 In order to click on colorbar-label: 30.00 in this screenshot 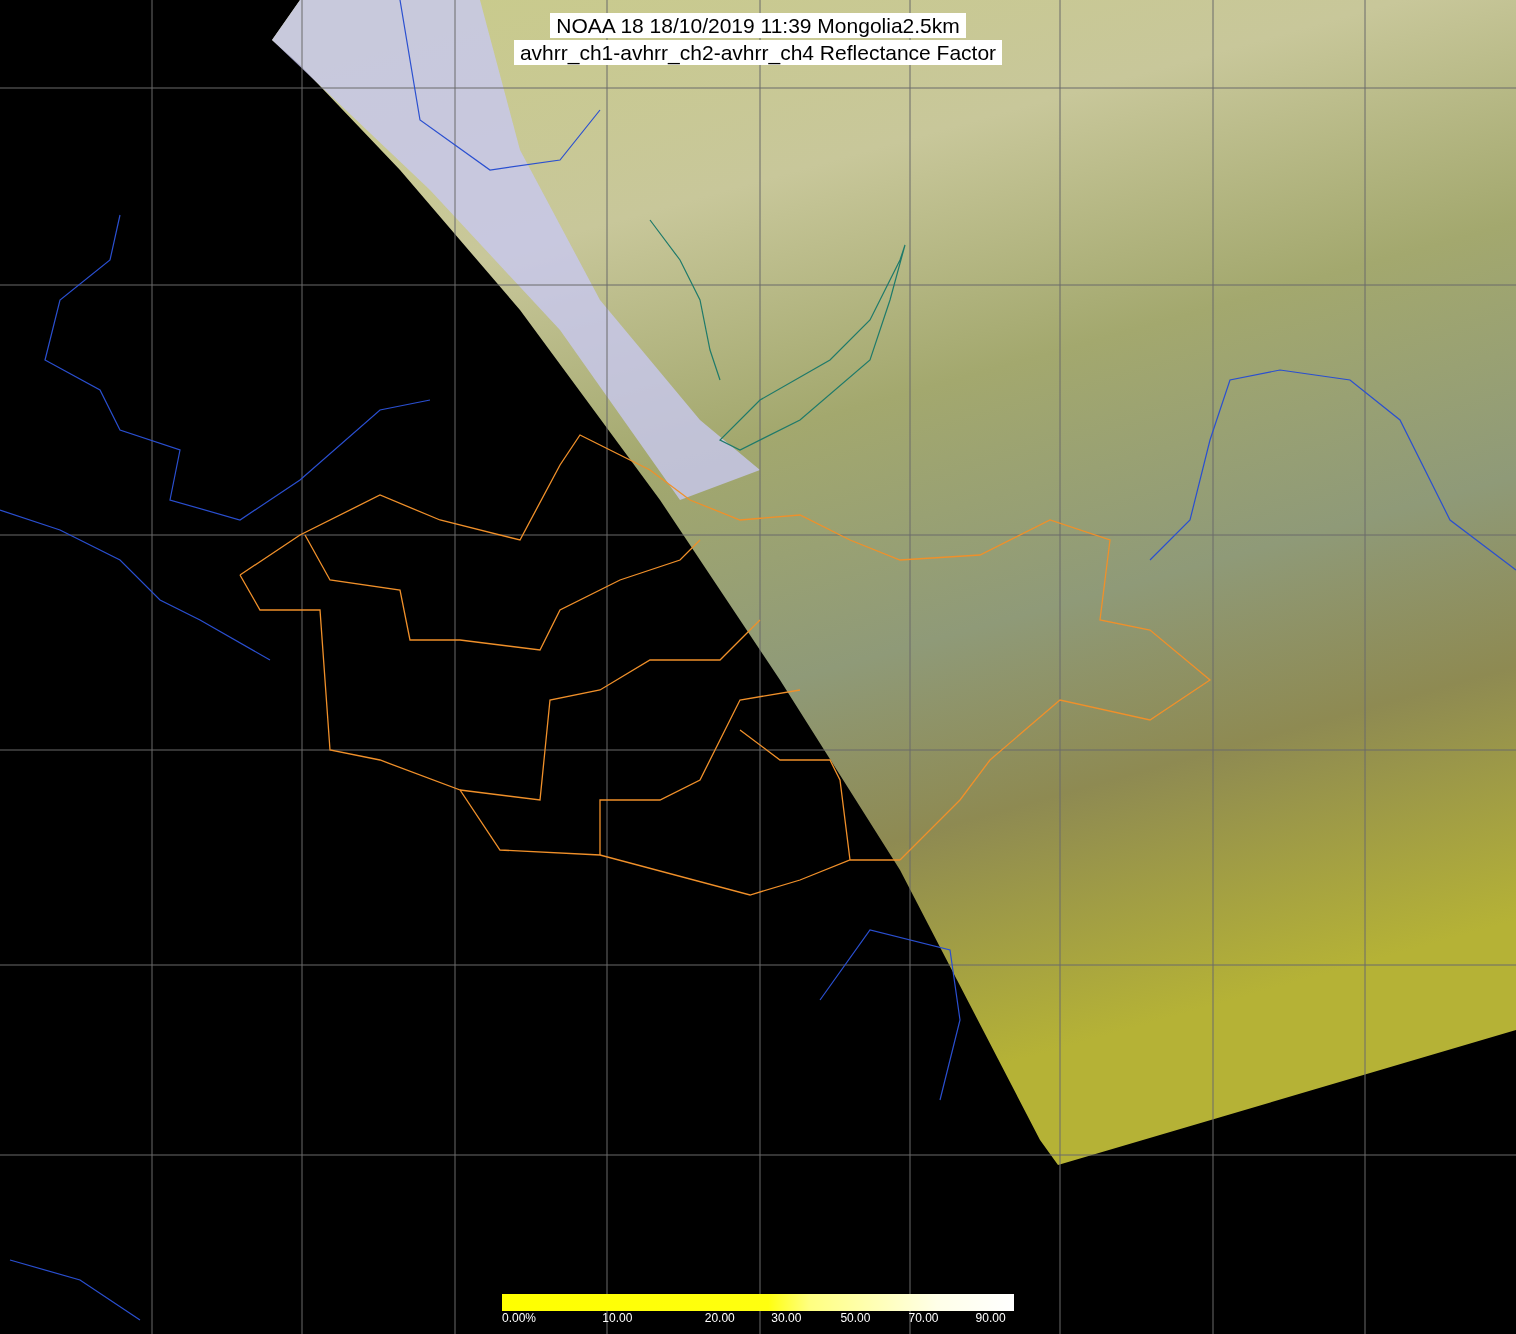, I will do `click(786, 1318)`.